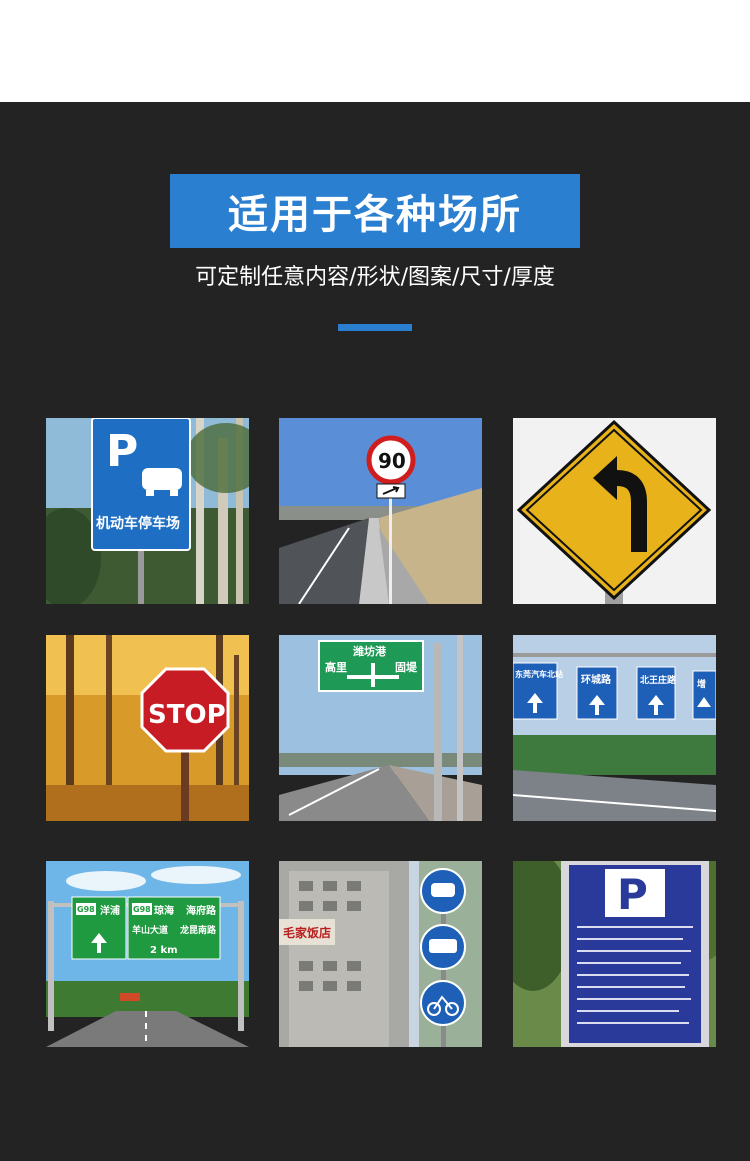 Image resolution: width=750 pixels, height=1161 pixels. Describe the element at coordinates (614, 954) in the screenshot. I see `photo-parking-info-board: P` at that location.